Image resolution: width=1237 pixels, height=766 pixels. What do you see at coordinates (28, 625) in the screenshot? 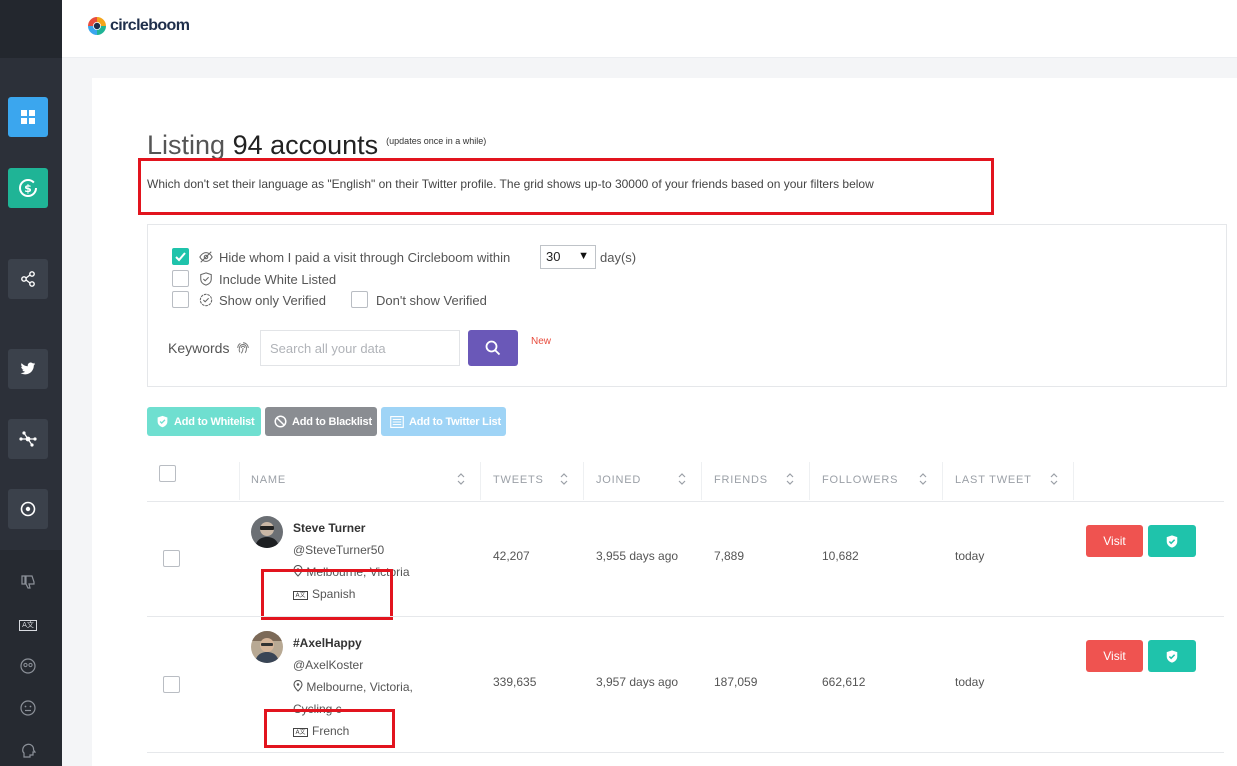
I see `sub-item-language: A文` at bounding box center [28, 625].